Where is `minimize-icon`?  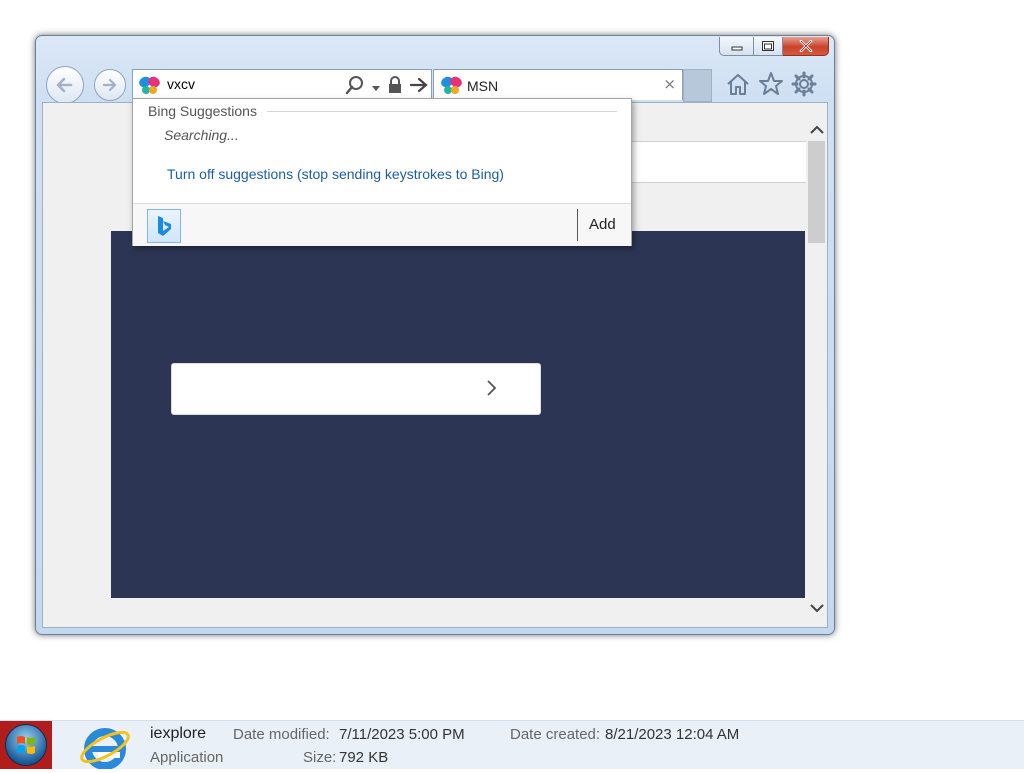
minimize-icon is located at coordinates (736, 48).